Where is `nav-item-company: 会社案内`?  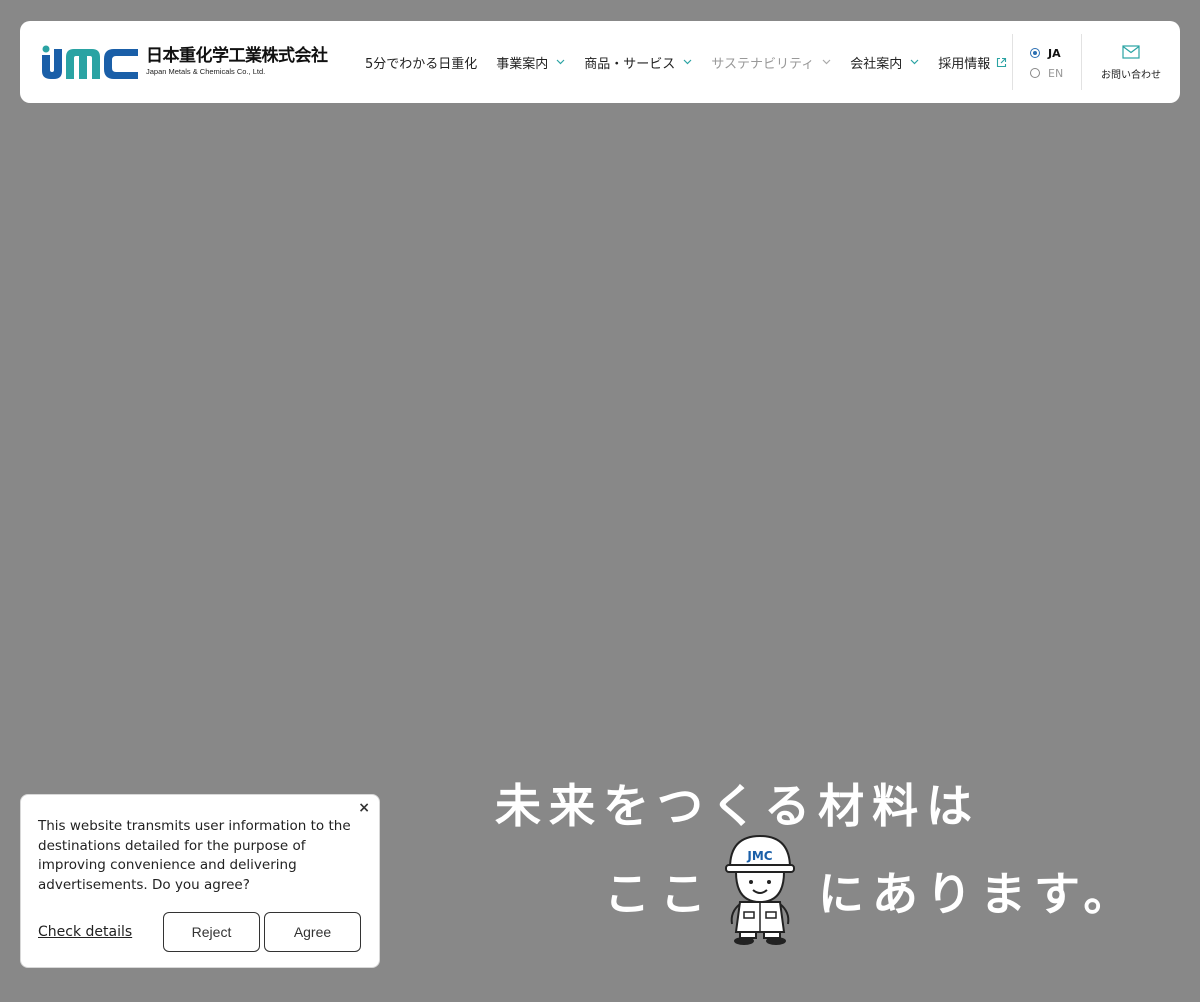
nav-item-company: 会社案内 is located at coordinates (884, 62).